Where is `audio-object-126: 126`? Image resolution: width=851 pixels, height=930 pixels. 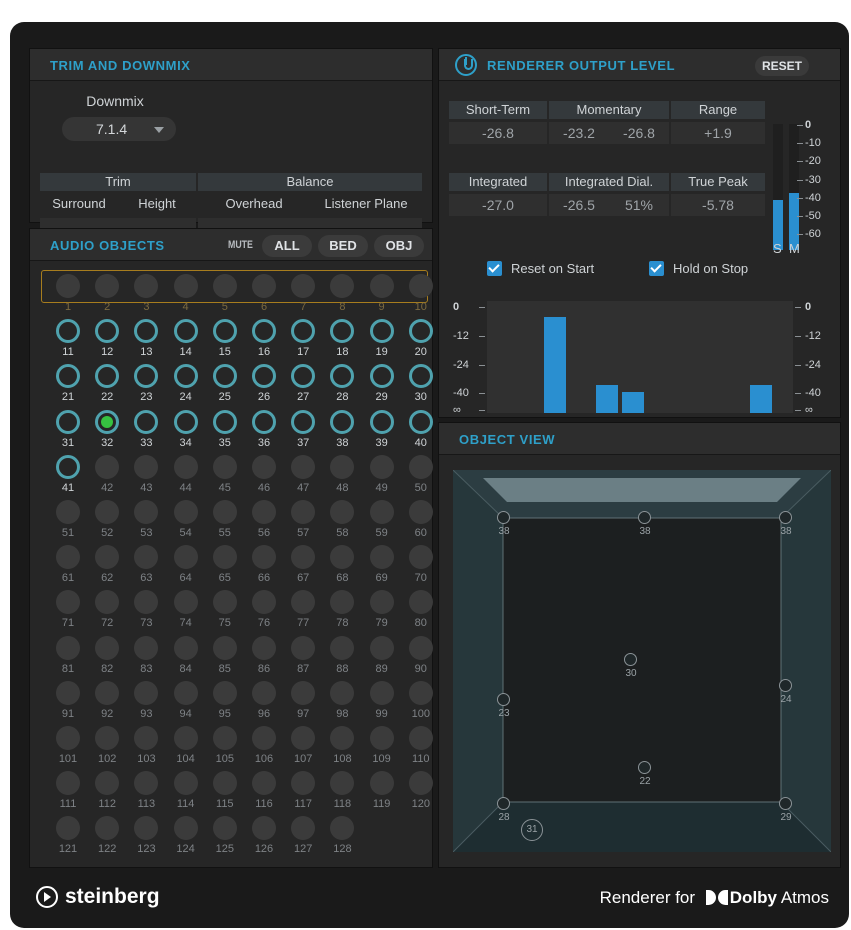
audio-object-126: 126 is located at coordinates (265, 838).